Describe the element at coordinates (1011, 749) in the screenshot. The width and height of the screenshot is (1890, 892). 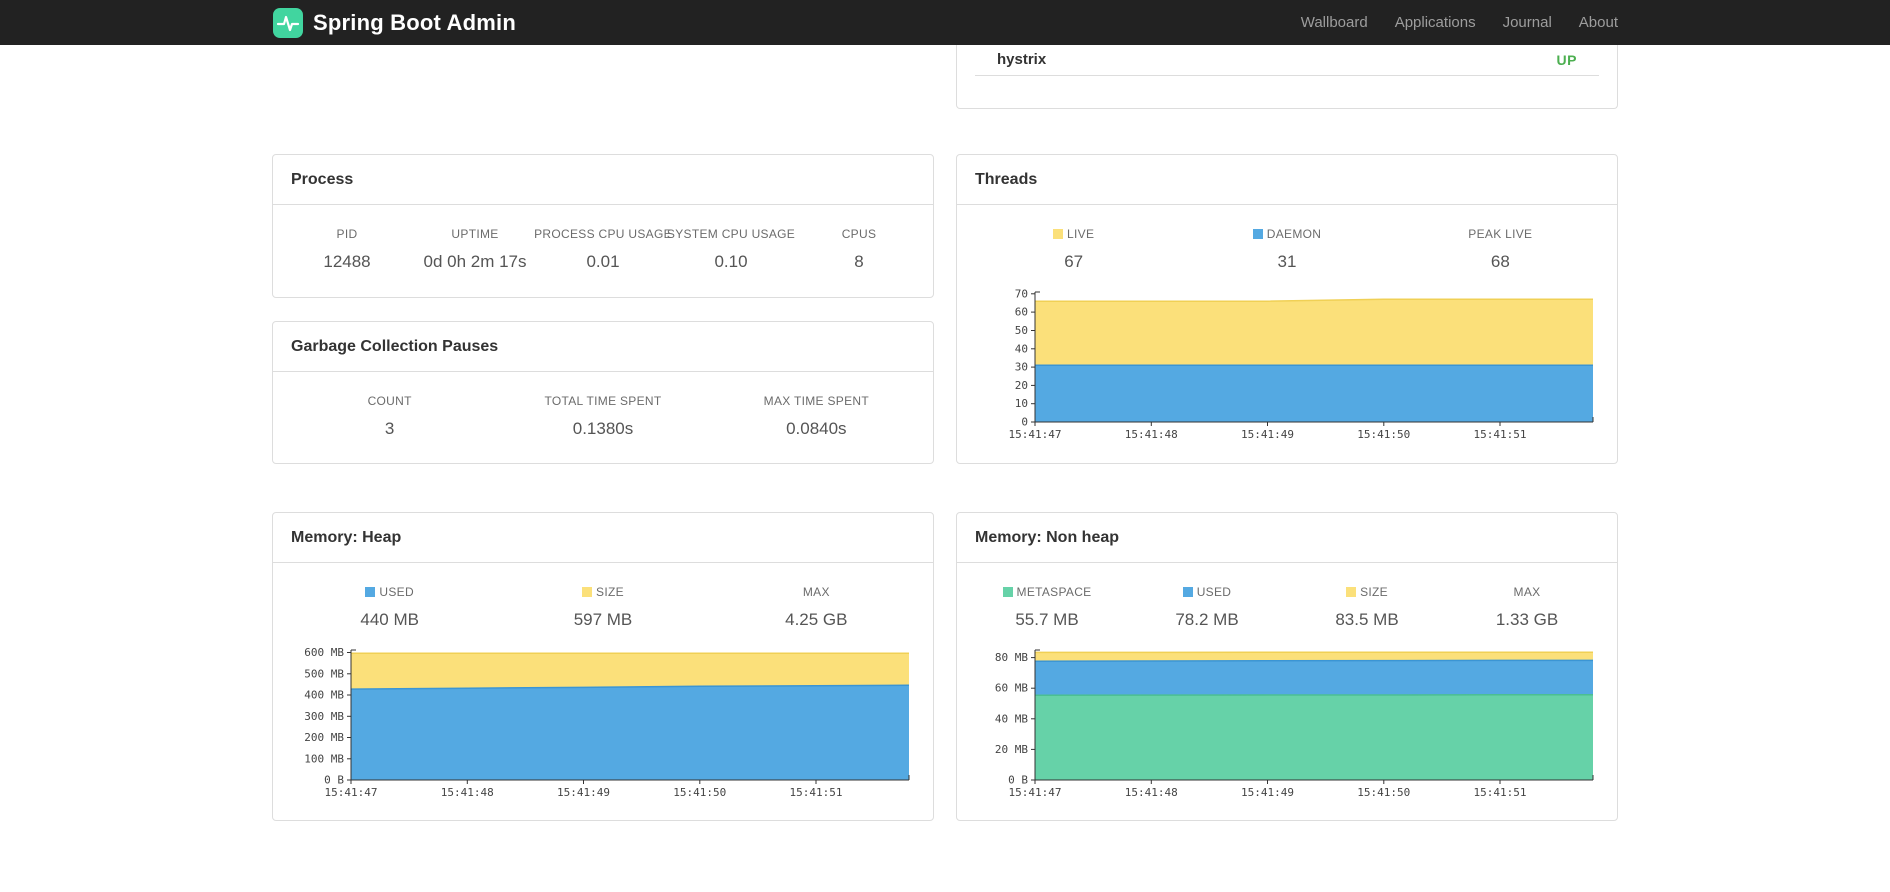
I see `svg-text: 20 MB` at that location.